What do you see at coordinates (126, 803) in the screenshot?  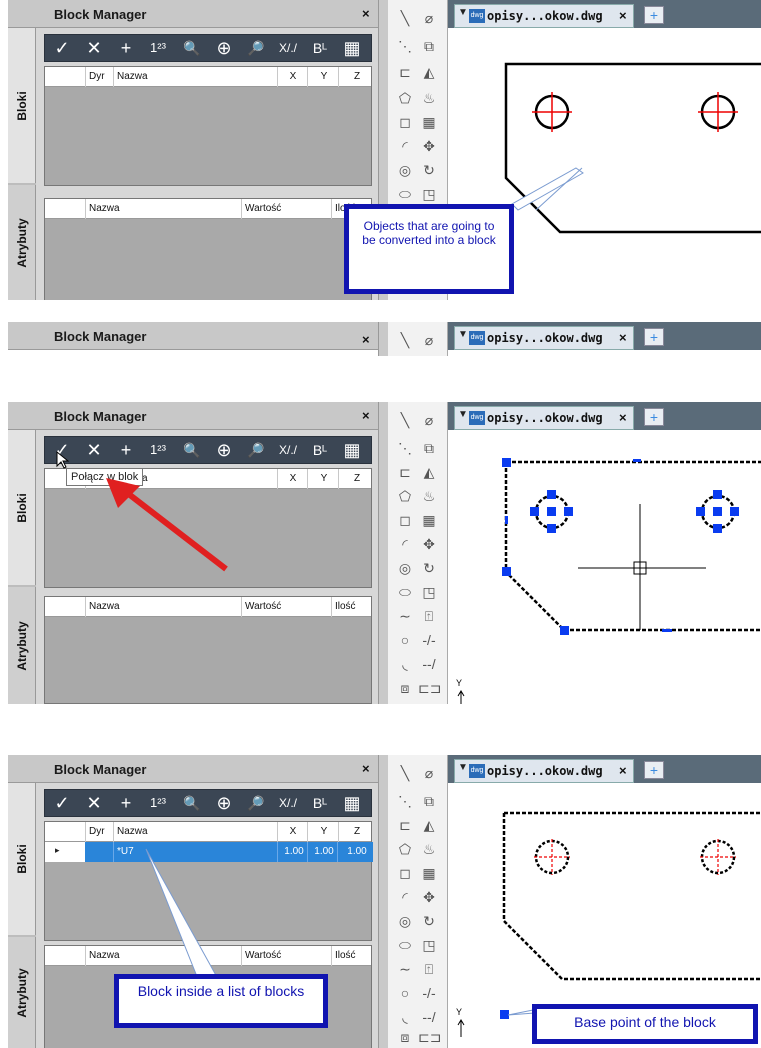 I see `add-icon: +` at bounding box center [126, 803].